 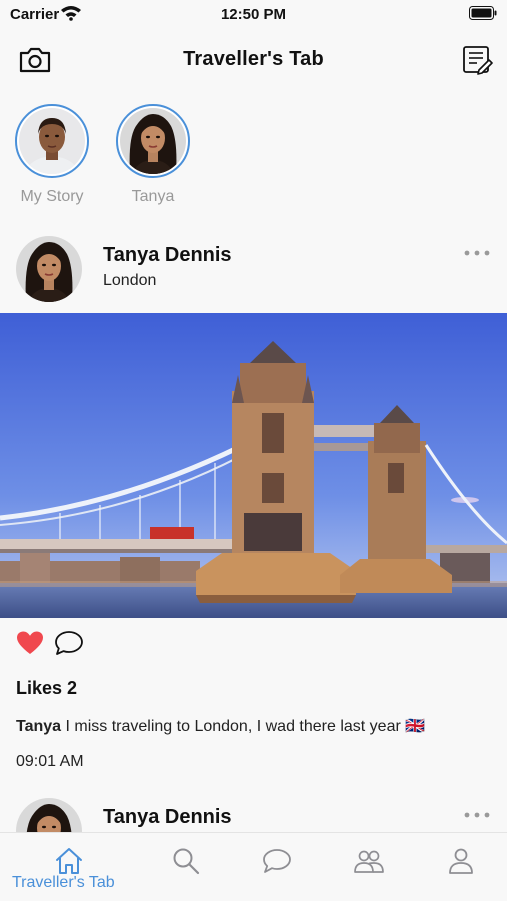 I want to click on post-timestamp: 09:01 AM, so click(x=50, y=761).